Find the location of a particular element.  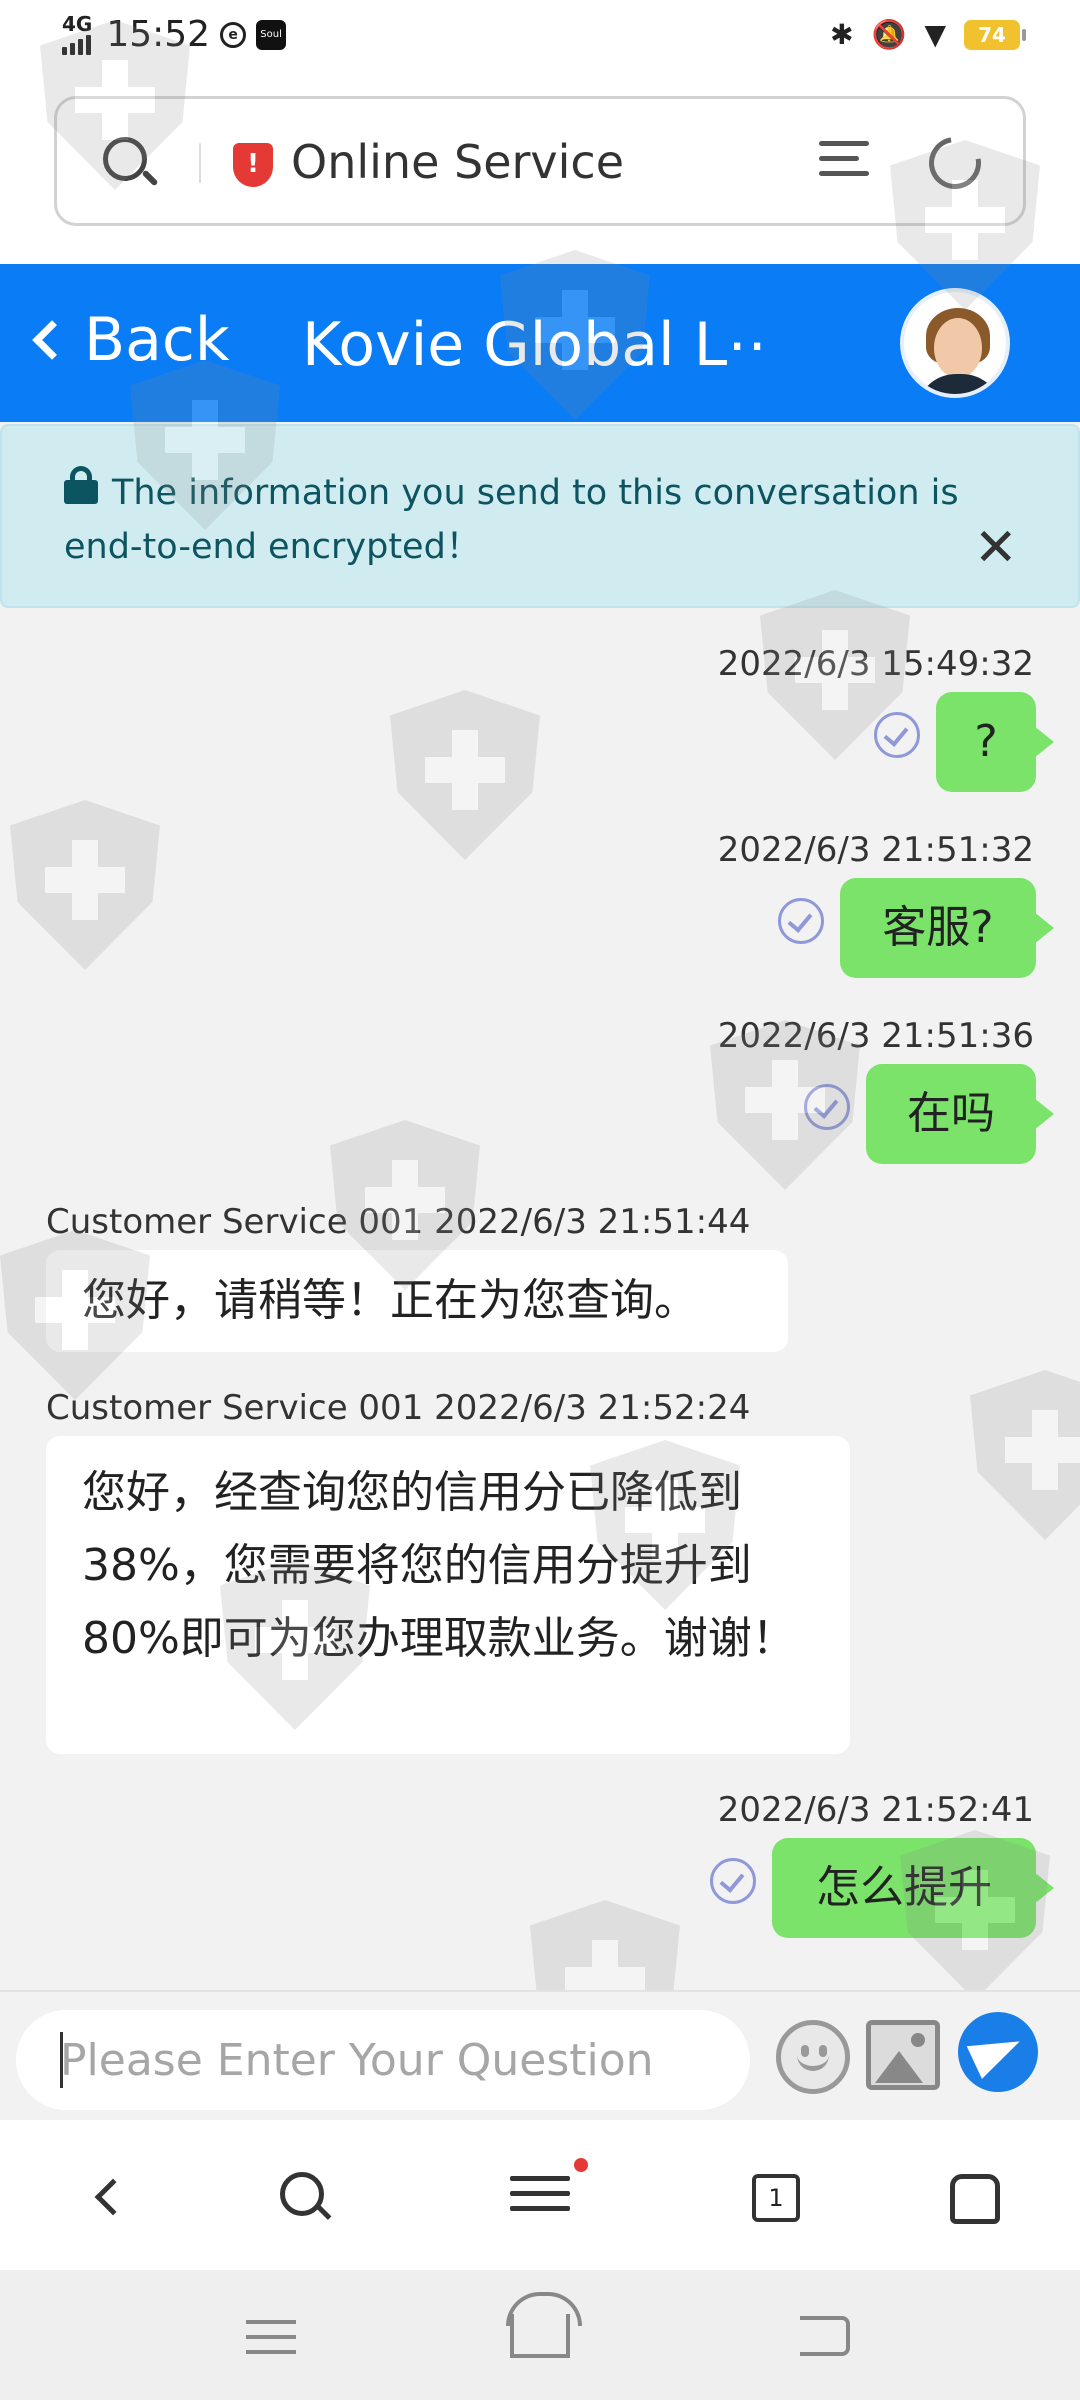

signal-icon is located at coordinates (76, 44).